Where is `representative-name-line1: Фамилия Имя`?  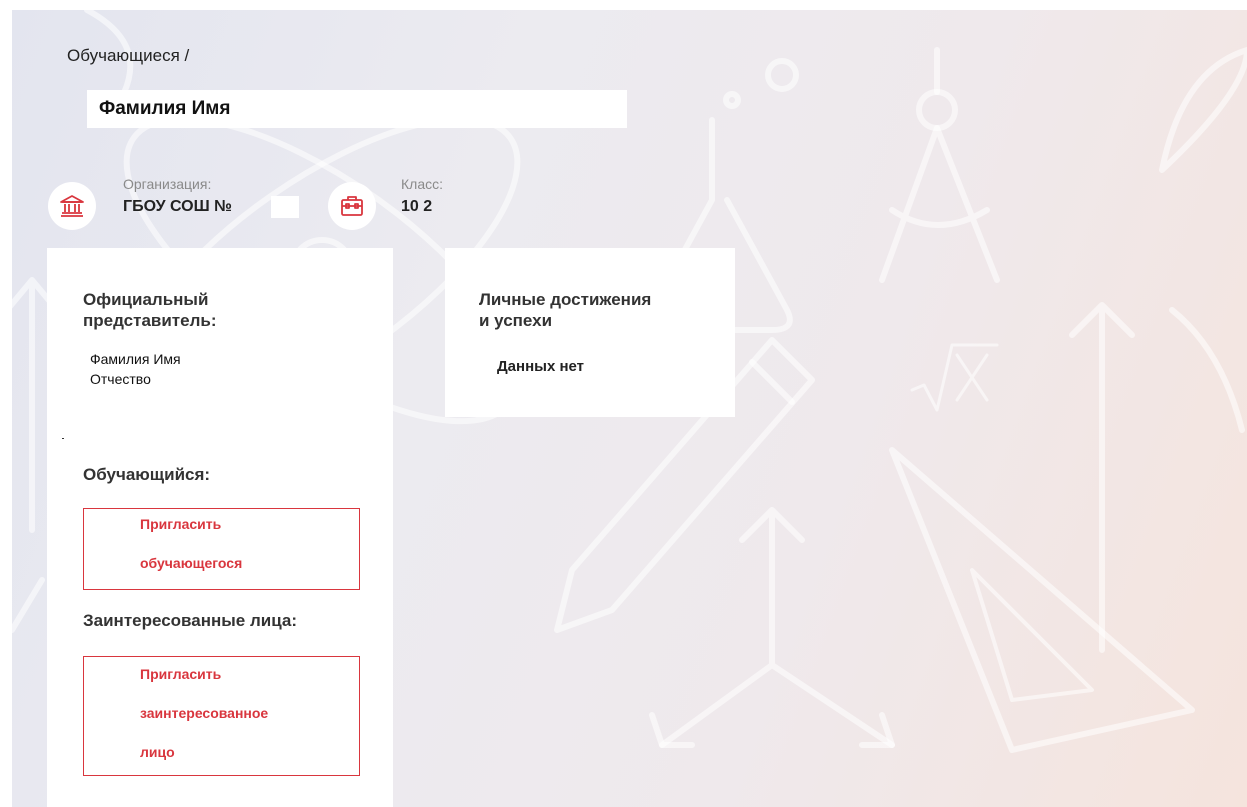
representative-name-line1: Фамилия Имя is located at coordinates (135, 359).